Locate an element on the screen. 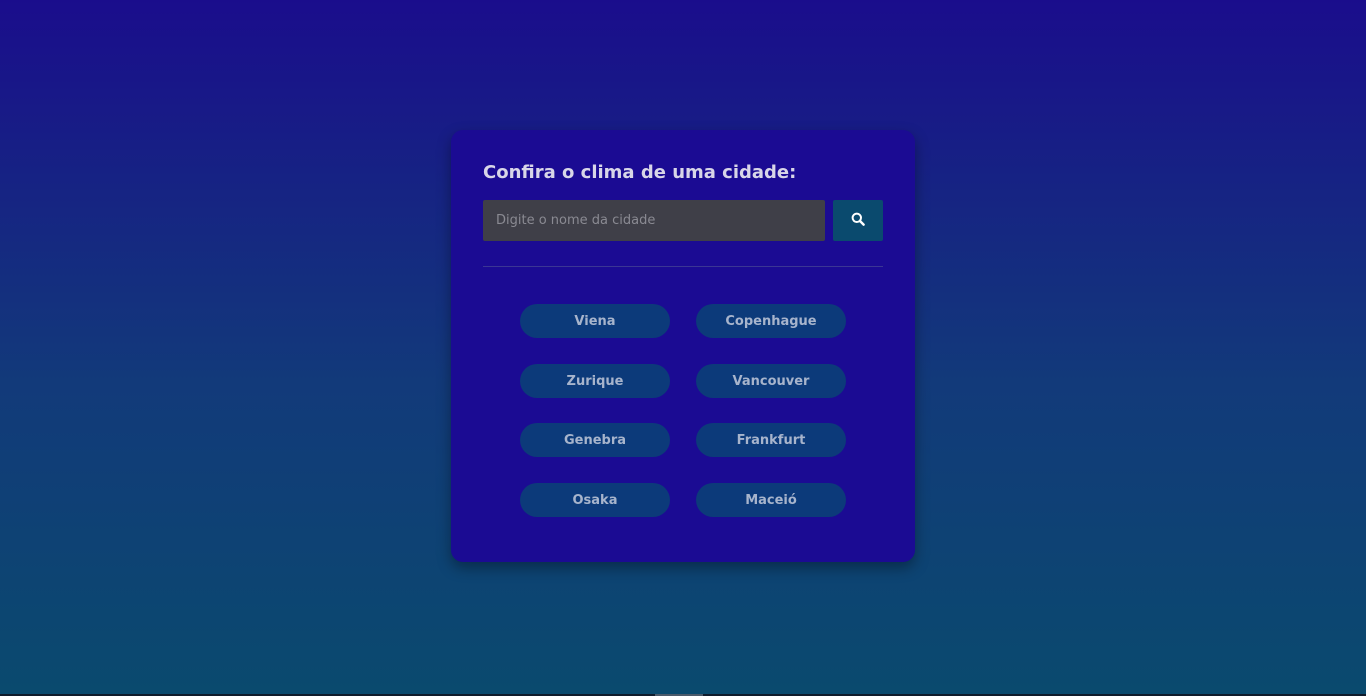  search-button is located at coordinates (858, 220).